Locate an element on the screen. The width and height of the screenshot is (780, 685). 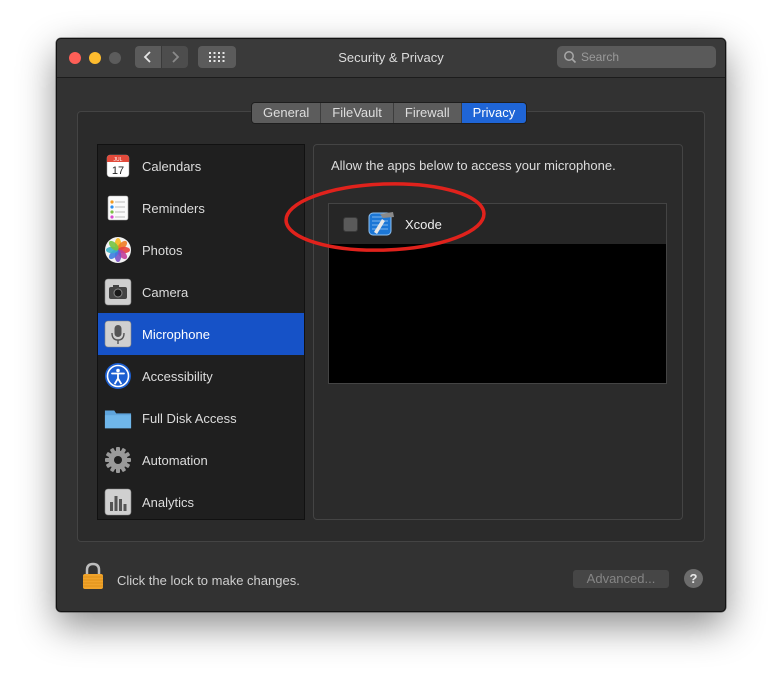
folder-icon is located at coordinates (118, 418).